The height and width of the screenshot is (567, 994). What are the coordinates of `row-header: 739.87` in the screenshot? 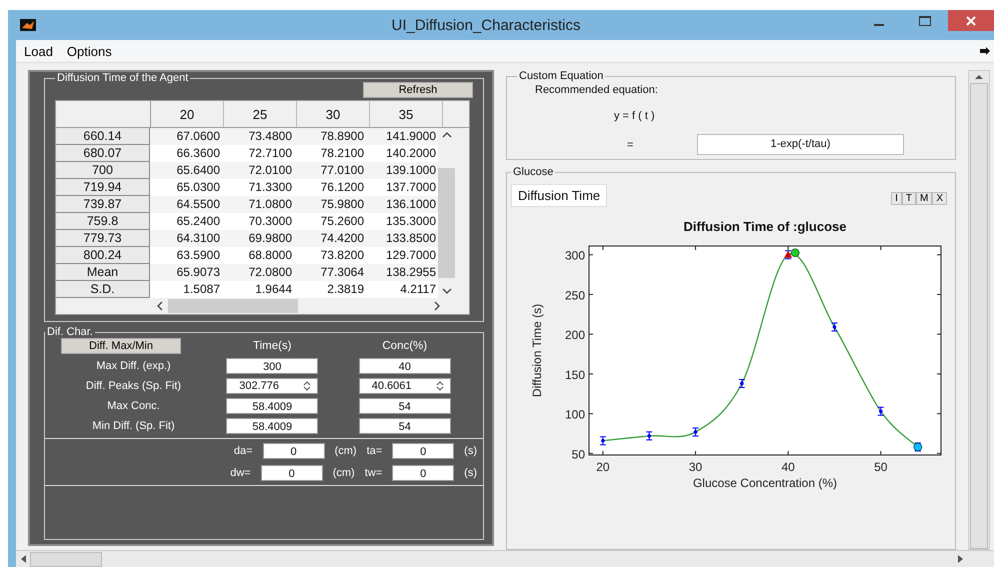 It's located at (103, 204).